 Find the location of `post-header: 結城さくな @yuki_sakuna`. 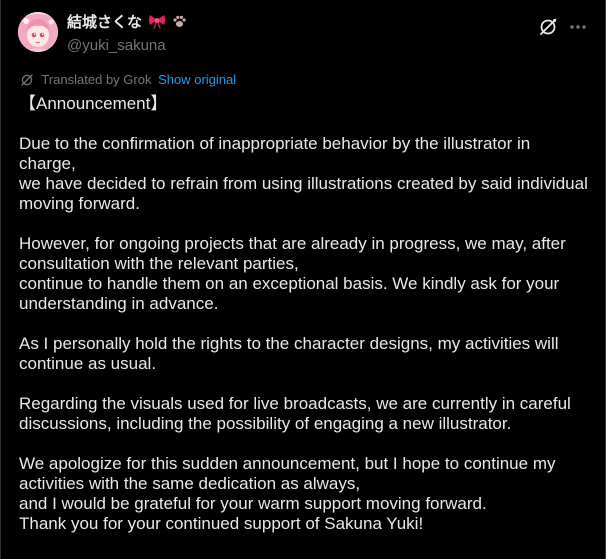

post-header: 結城さくな @yuki_sakuna is located at coordinates (303, 34).